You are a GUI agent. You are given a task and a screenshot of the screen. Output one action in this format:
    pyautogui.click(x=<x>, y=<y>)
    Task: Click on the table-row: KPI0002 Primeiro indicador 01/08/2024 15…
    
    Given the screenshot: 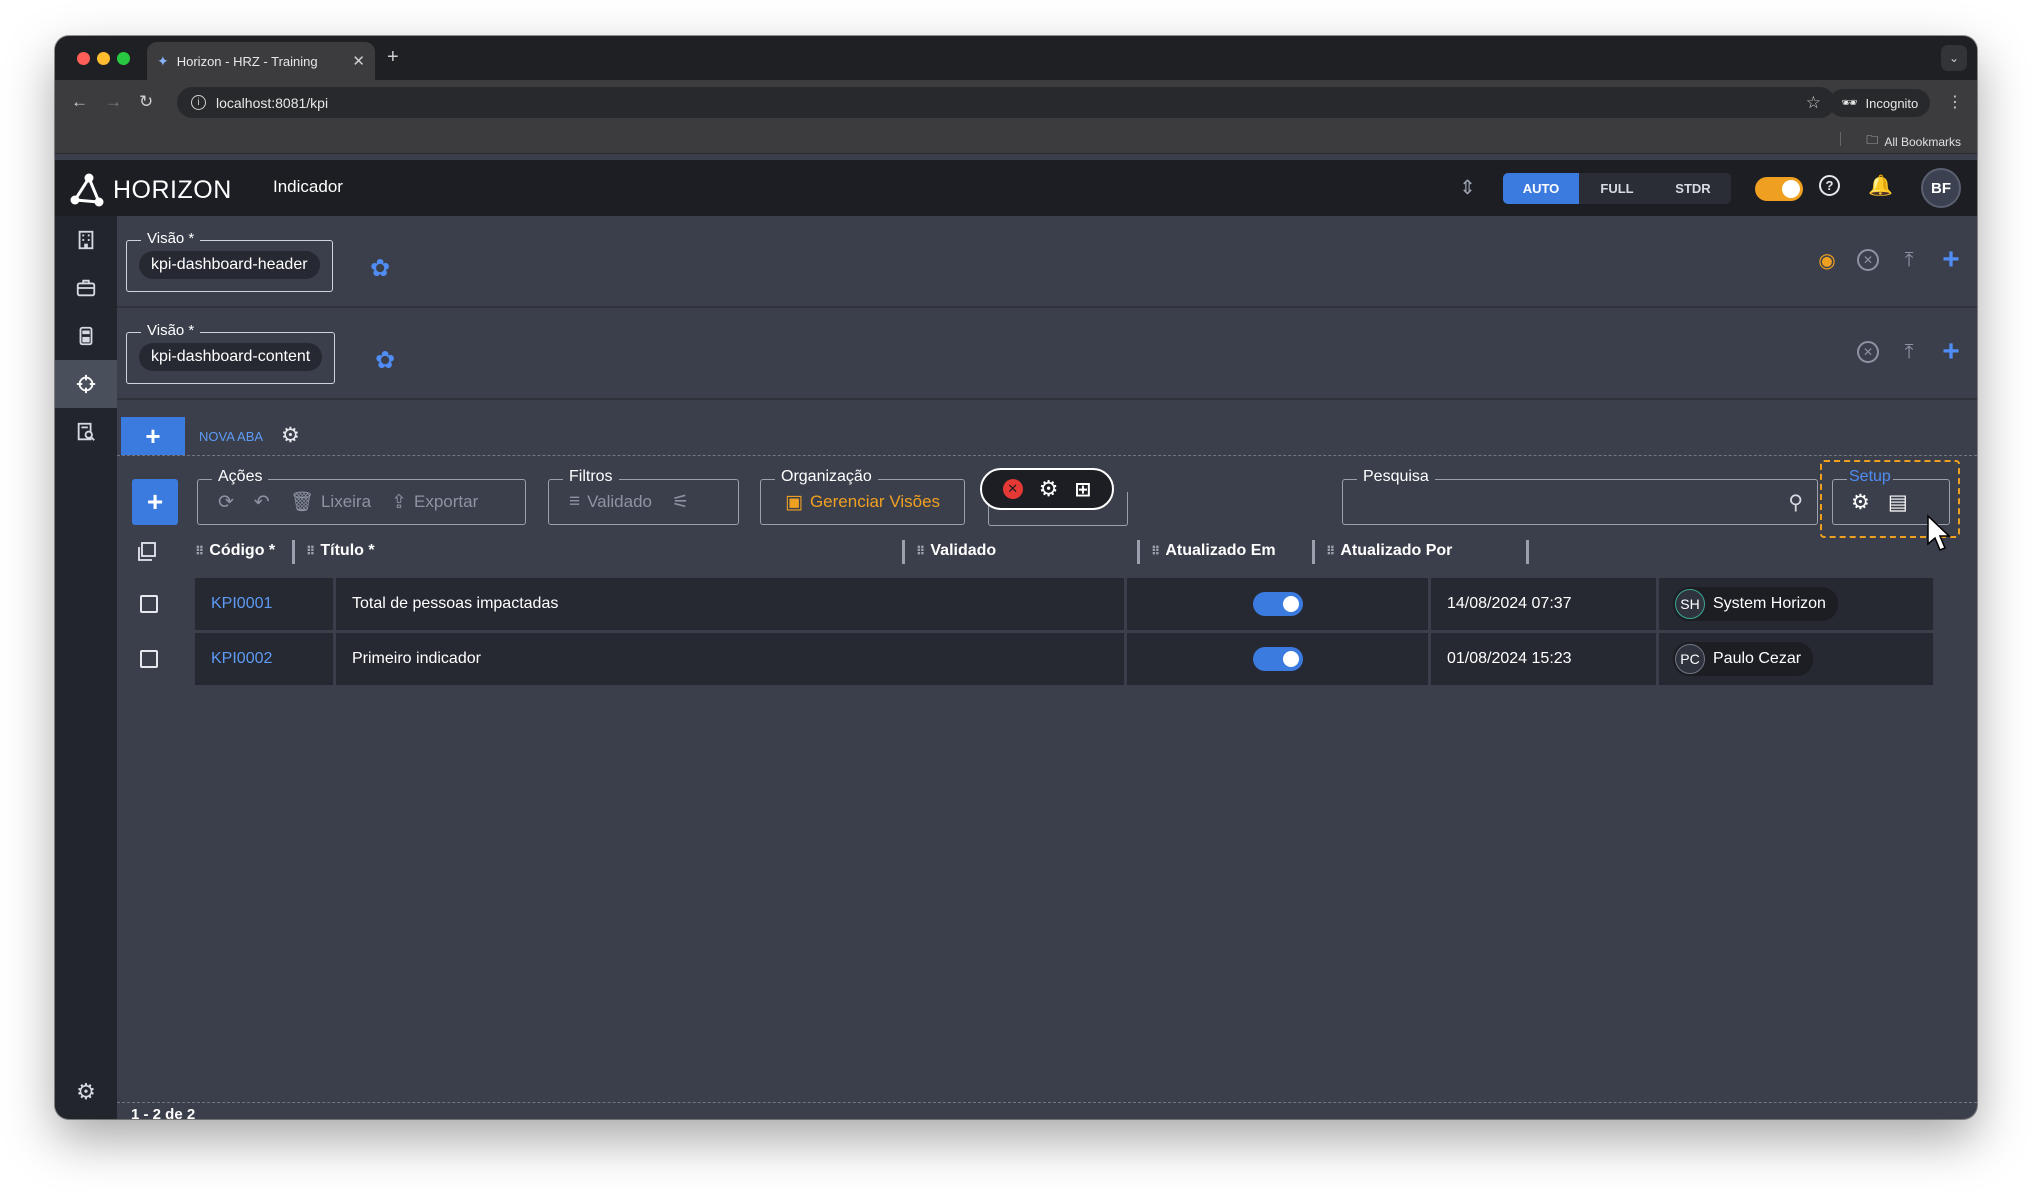 What is the action you would take?
    pyautogui.click(x=1047, y=659)
    